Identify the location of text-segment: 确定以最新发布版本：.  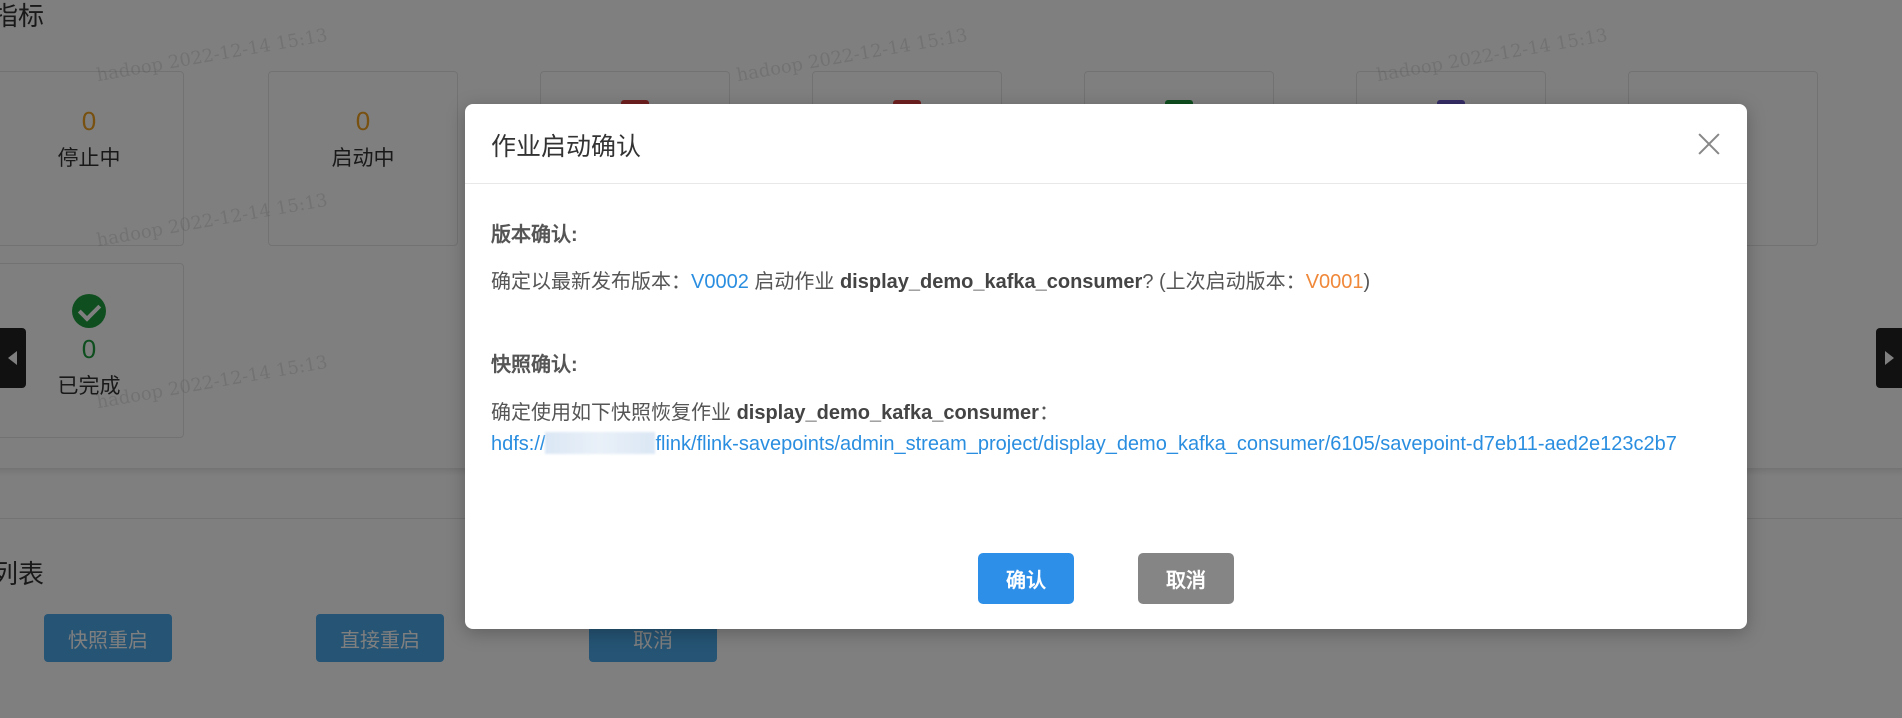
(591, 282).